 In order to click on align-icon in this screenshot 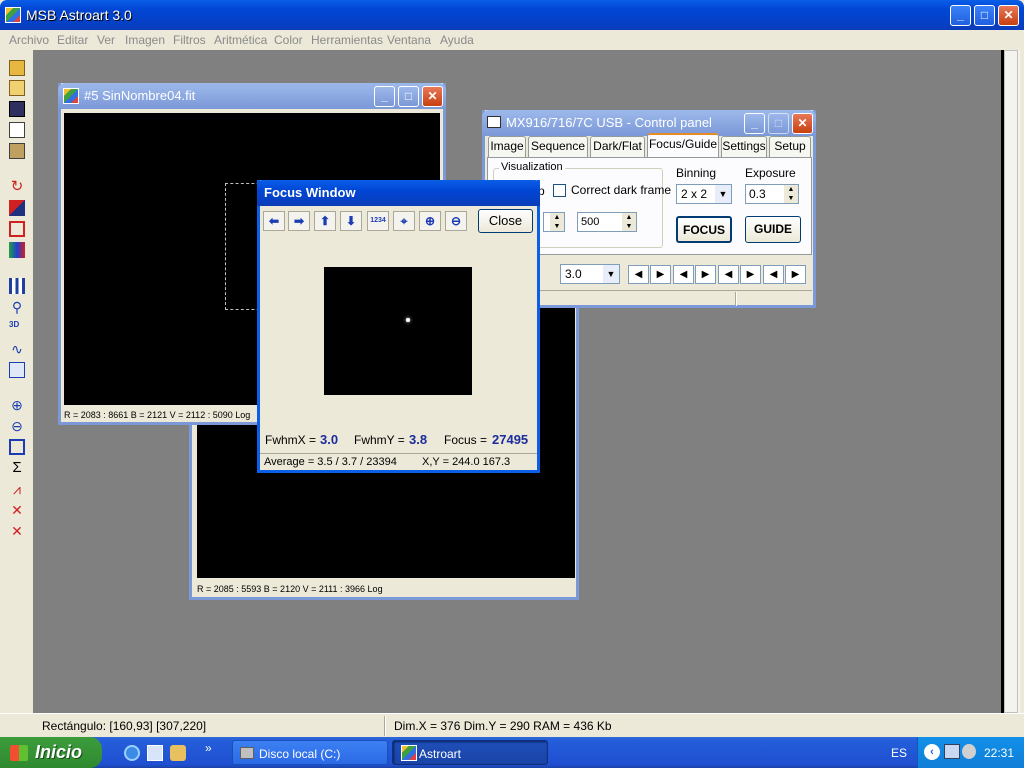, I will do `click(17, 208)`.